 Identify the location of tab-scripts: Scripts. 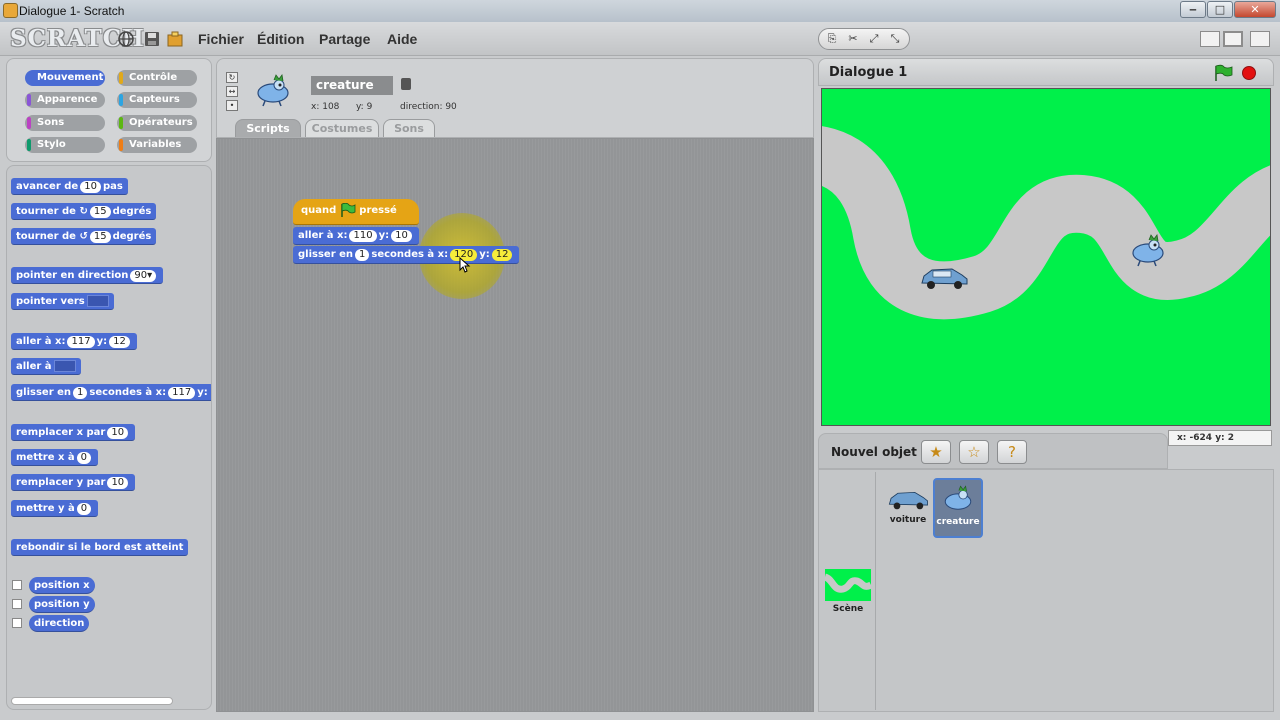
(268, 128).